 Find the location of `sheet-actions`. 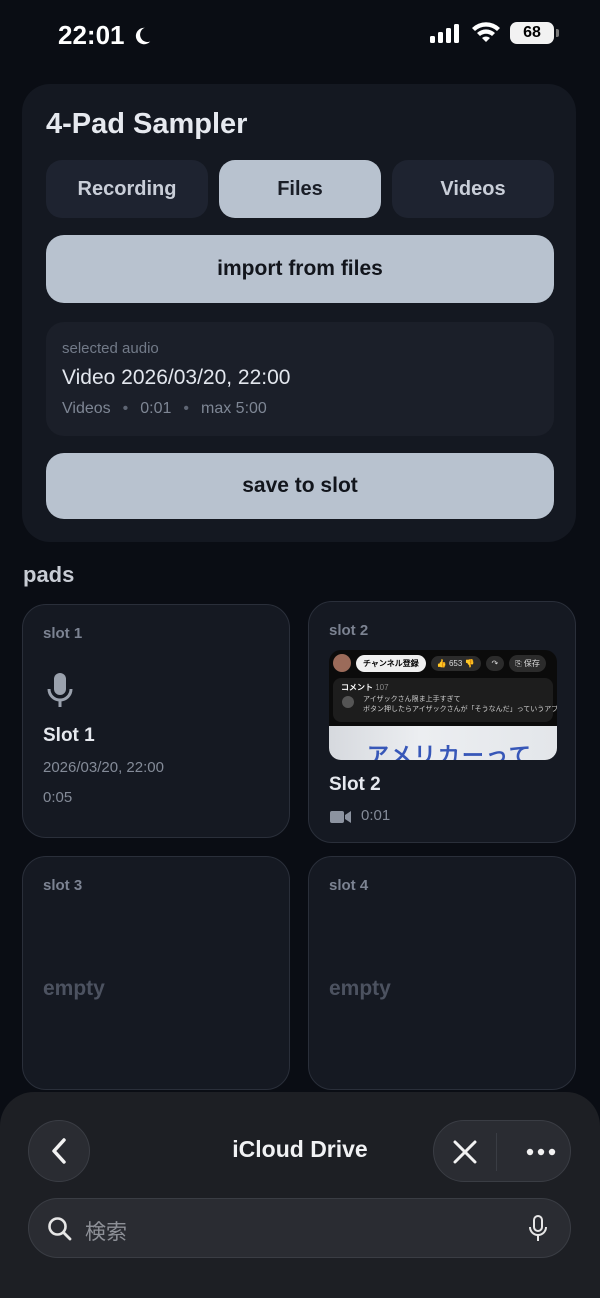

sheet-actions is located at coordinates (502, 1151).